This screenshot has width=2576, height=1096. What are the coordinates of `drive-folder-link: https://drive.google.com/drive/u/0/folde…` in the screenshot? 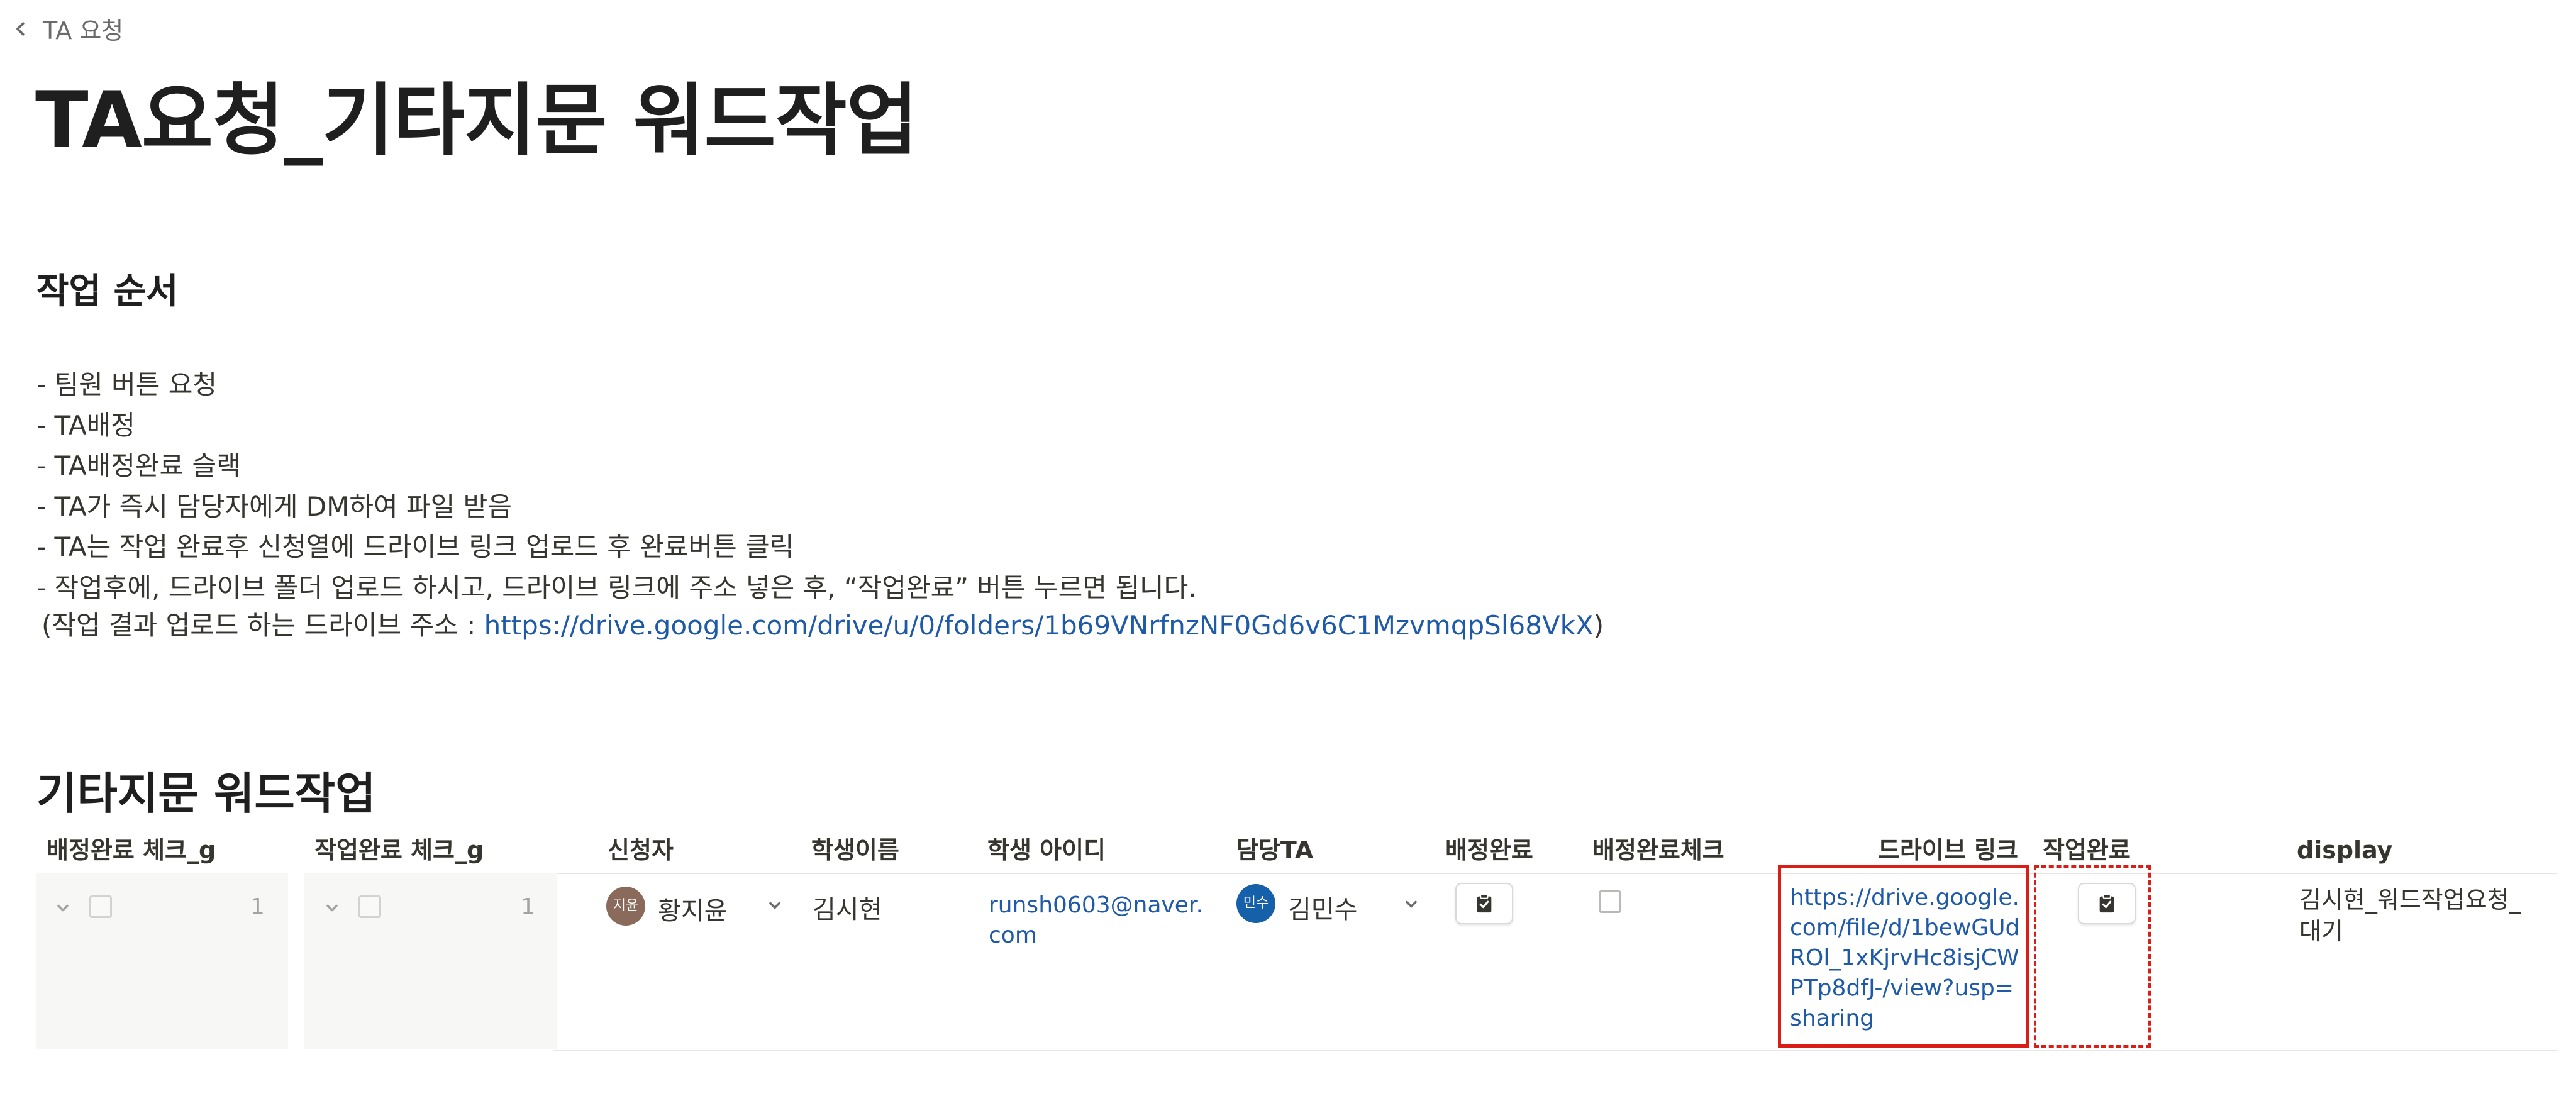 It's located at (1039, 625).